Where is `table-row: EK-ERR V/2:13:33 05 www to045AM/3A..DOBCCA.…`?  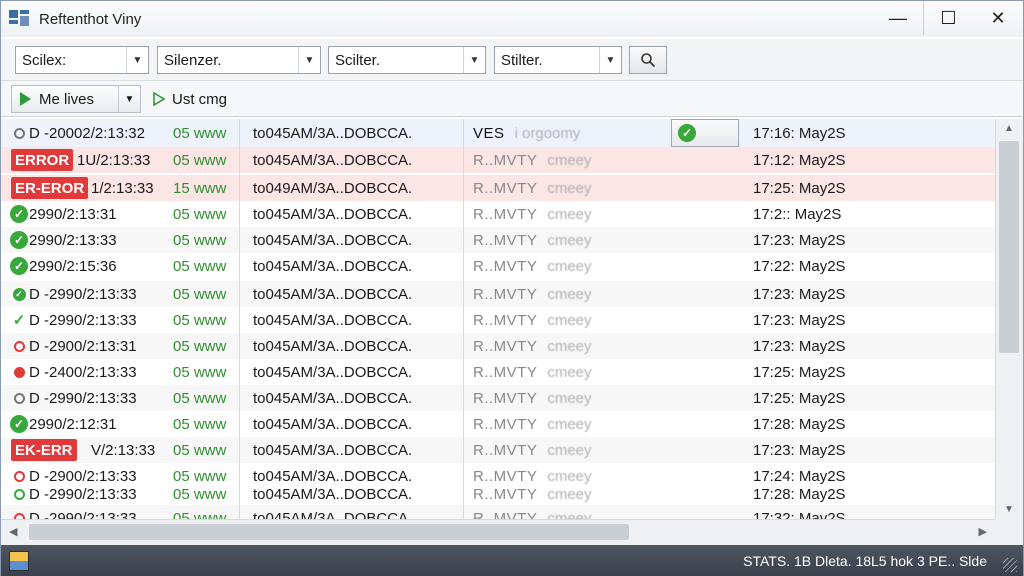
table-row: EK-ERR V/2:13:33 05 www to045AM/3A..DOBCCA.… is located at coordinates (498, 450).